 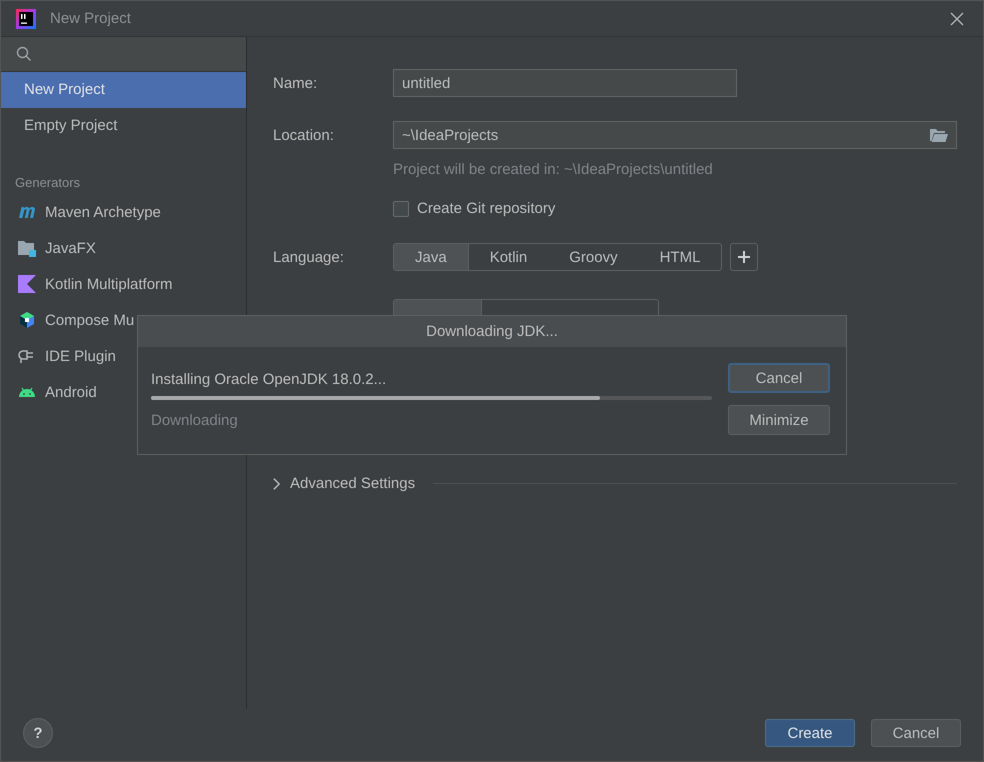 I want to click on generator-item: Maven Archetype, so click(x=123, y=212).